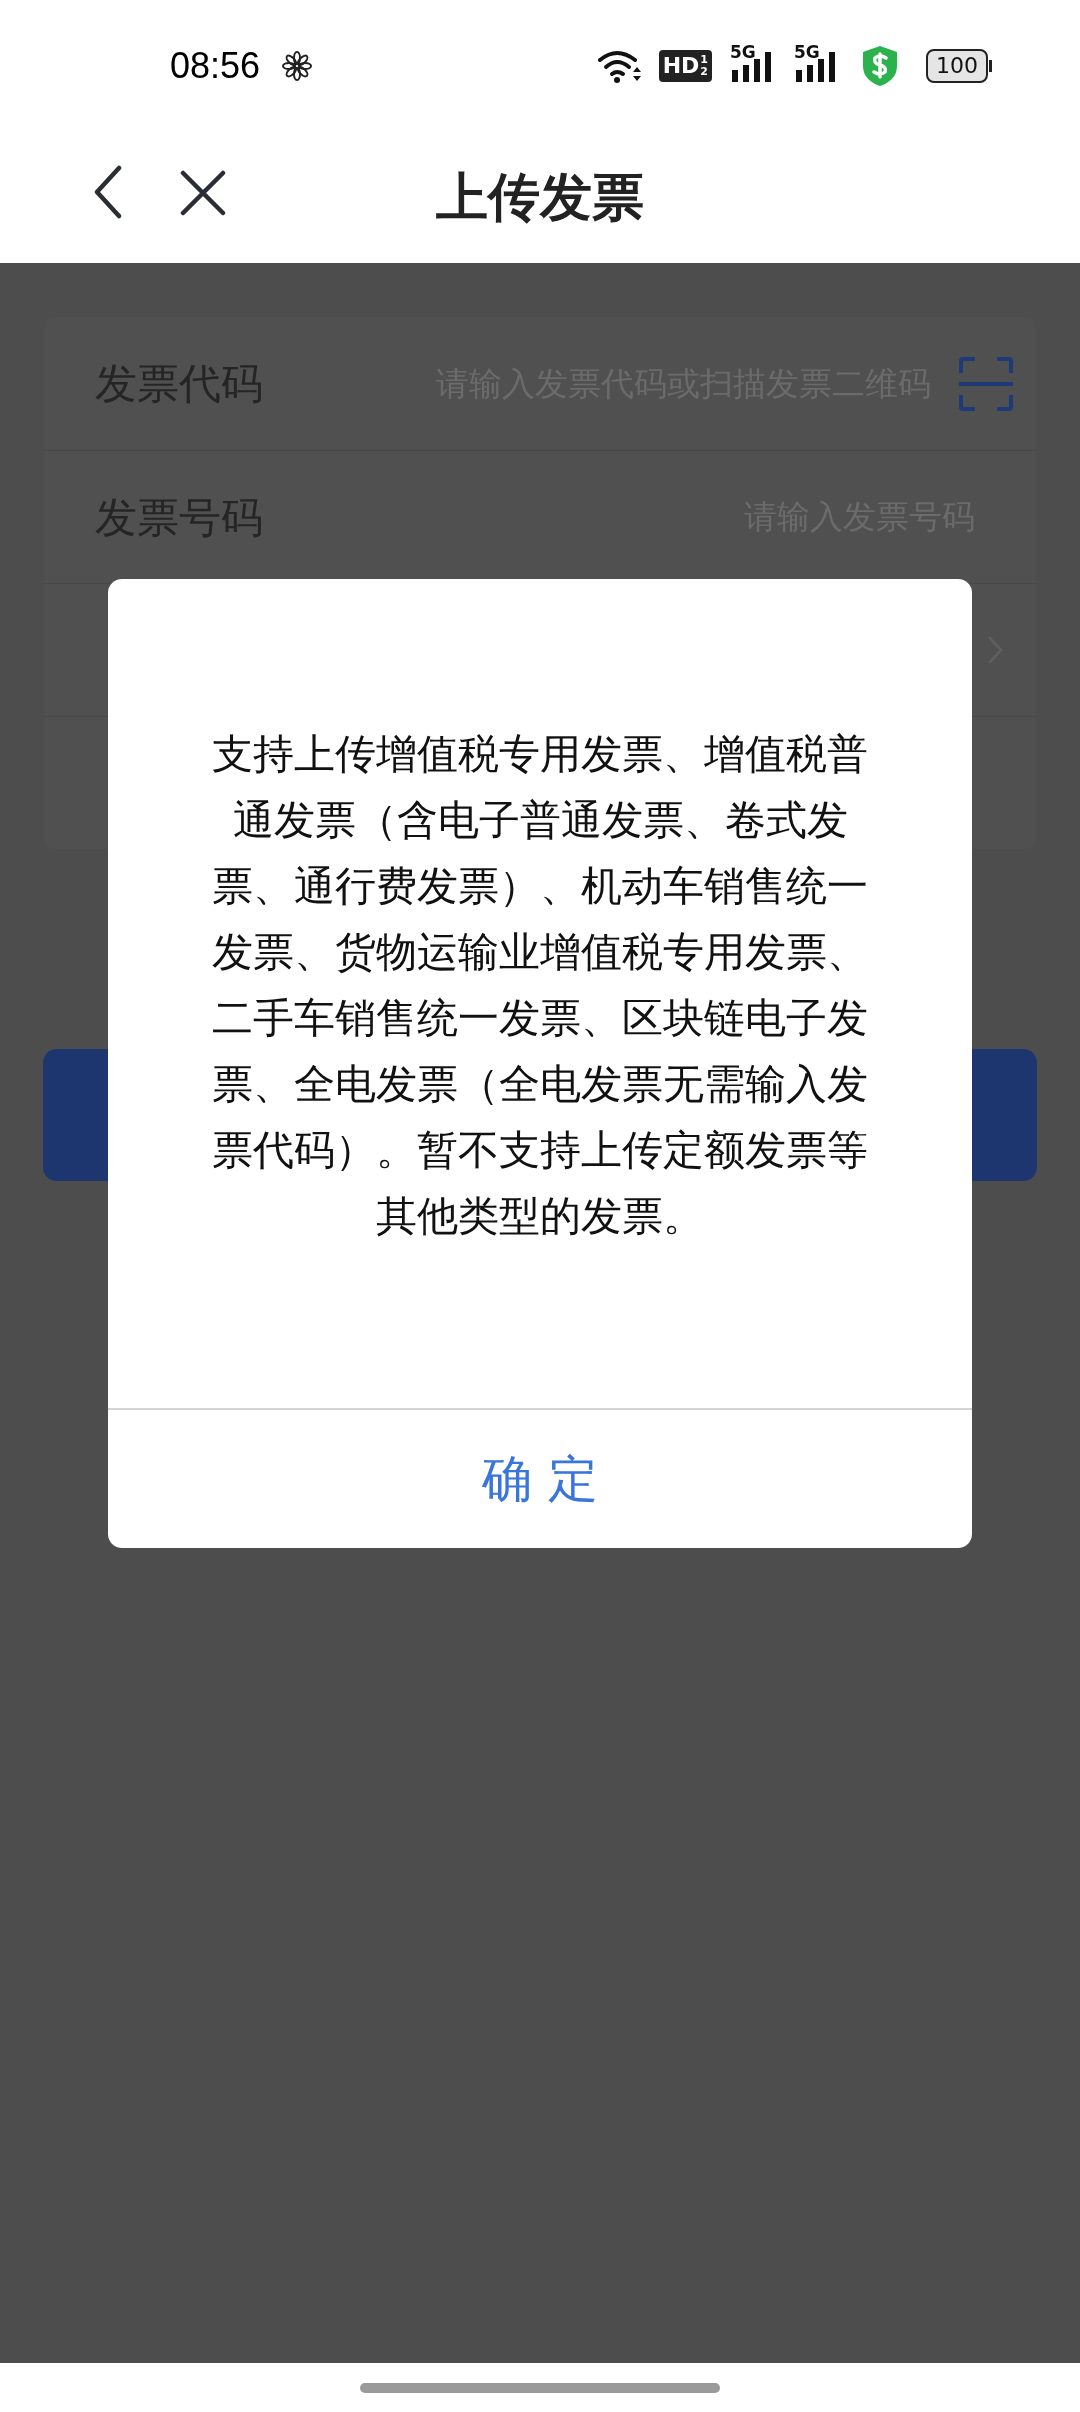 This screenshot has width=1080, height=2412. What do you see at coordinates (540, 1478) in the screenshot?
I see `confirm-button: 确 定` at bounding box center [540, 1478].